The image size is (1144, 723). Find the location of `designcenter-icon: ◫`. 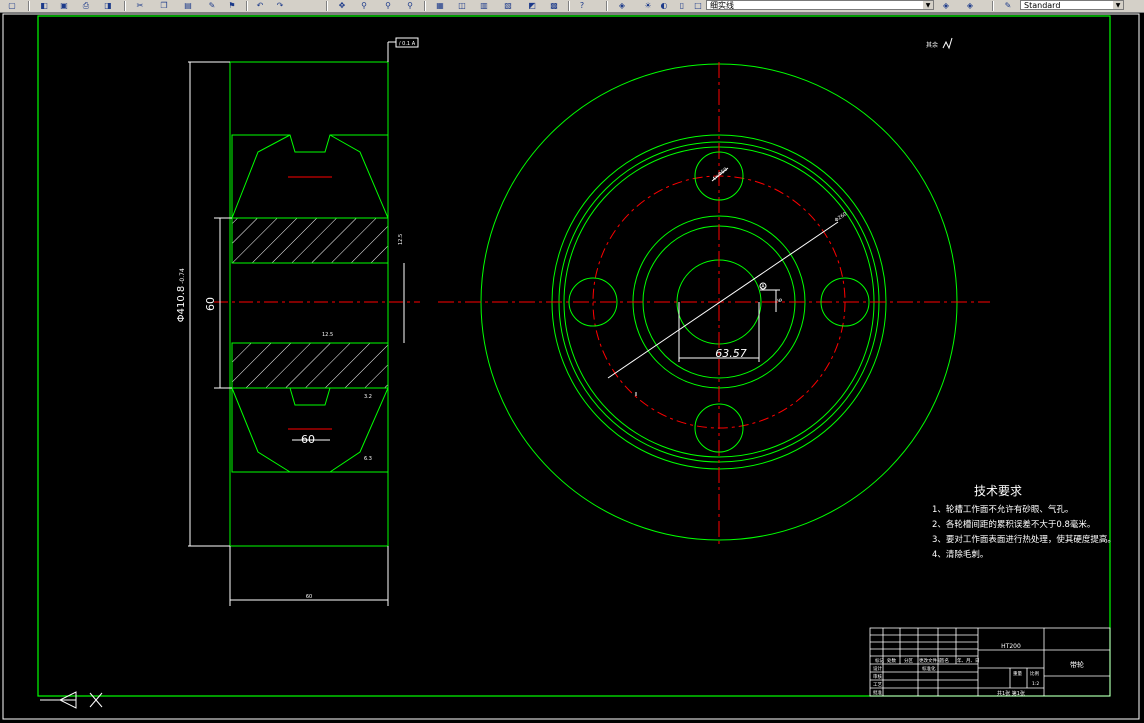

designcenter-icon: ◫ is located at coordinates (462, 5).